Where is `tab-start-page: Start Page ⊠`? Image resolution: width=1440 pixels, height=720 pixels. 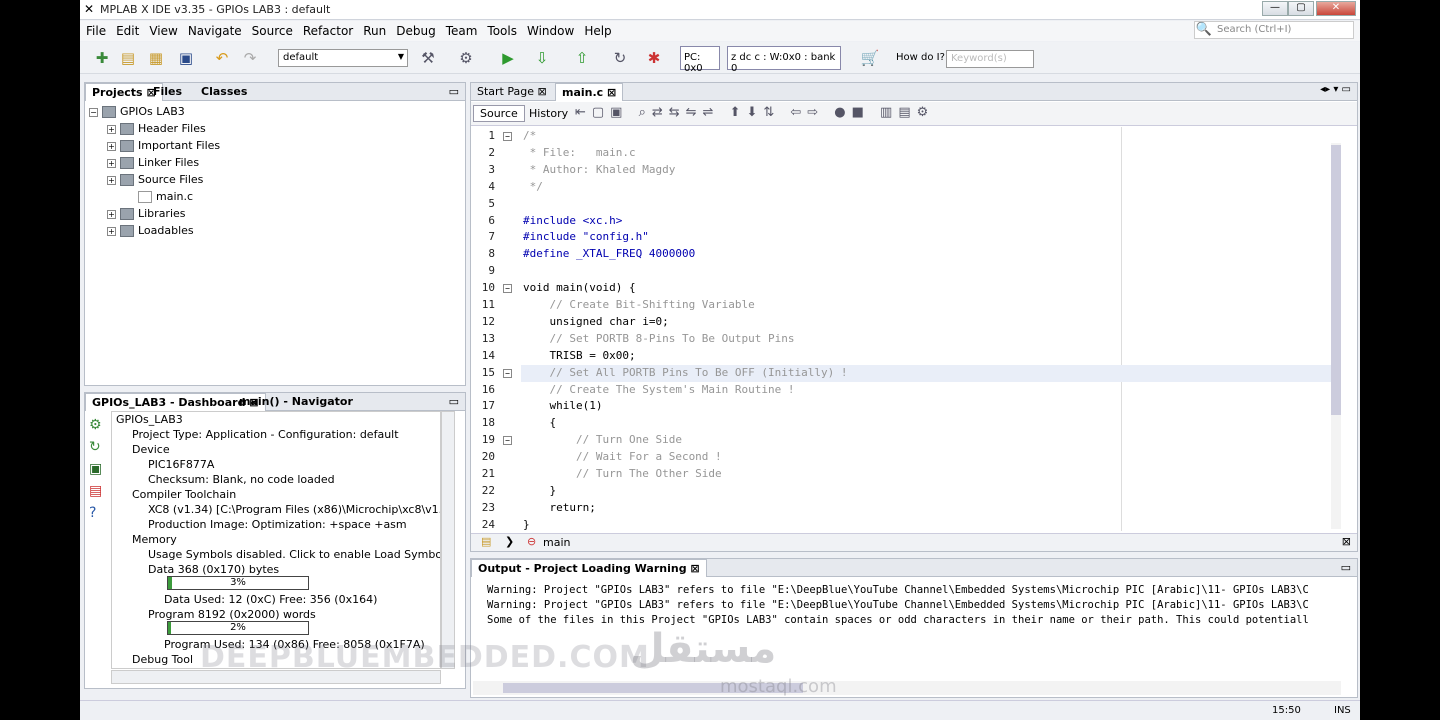 tab-start-page: Start Page ⊠ is located at coordinates (512, 92).